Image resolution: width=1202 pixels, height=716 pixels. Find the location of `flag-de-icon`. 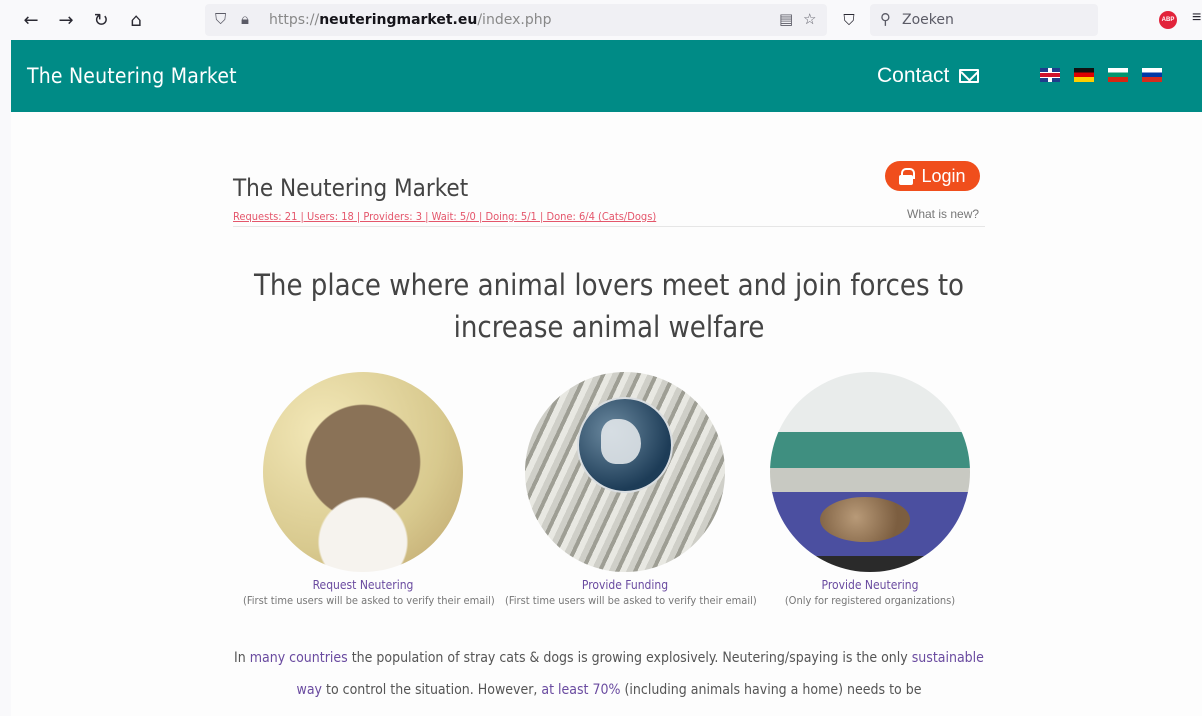

flag-de-icon is located at coordinates (1084, 75).